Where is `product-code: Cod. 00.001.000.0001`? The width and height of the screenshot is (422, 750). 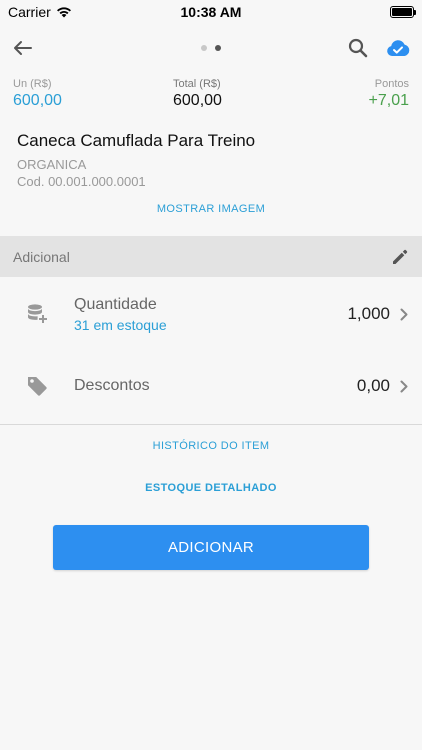
product-code: Cod. 00.001.000.0001 is located at coordinates (81, 181).